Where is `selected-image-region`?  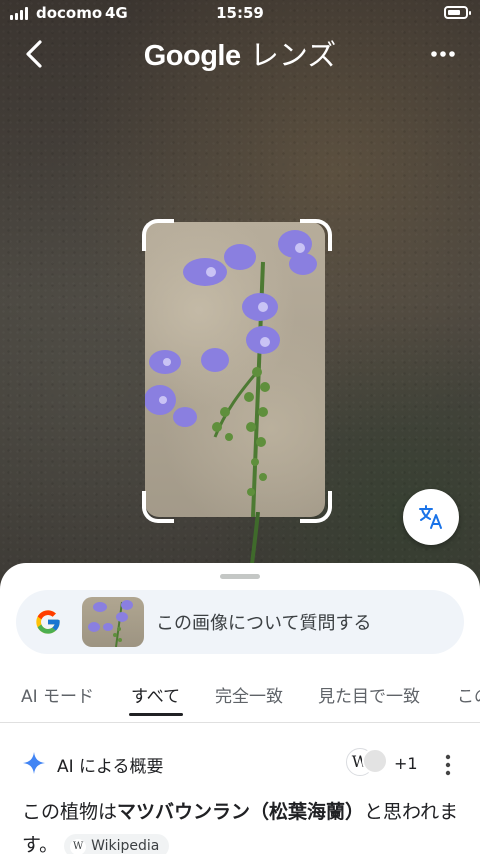 selected-image-region is located at coordinates (235, 369).